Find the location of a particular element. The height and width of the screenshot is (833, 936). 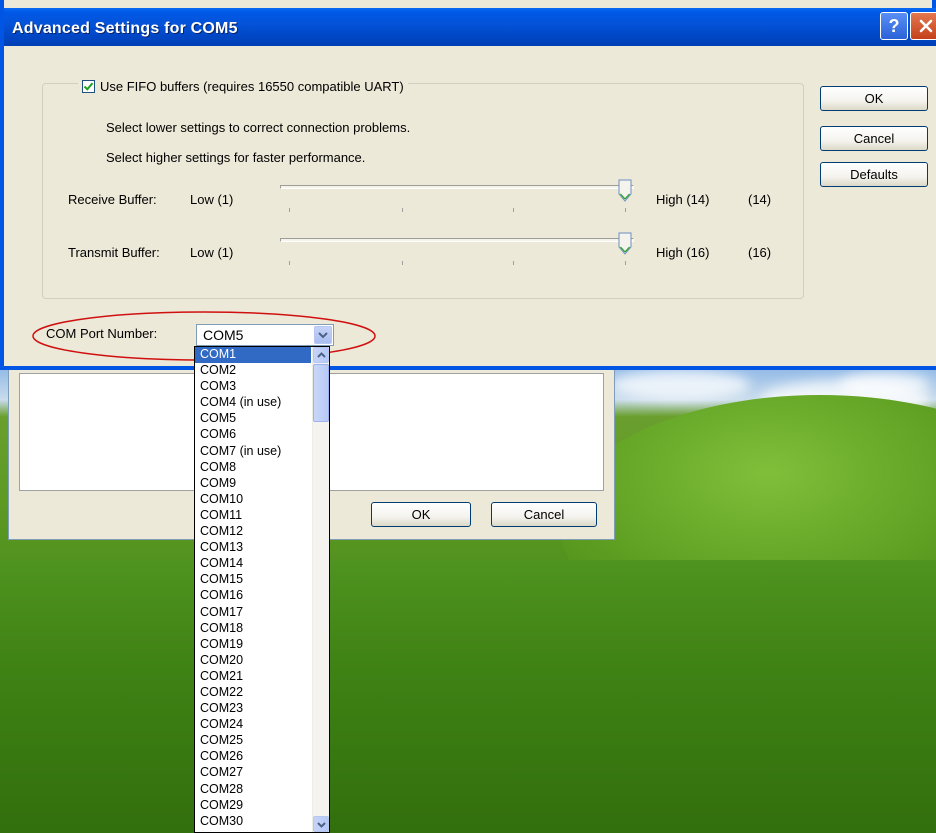

receive-buffer-slider-track is located at coordinates (457, 187).